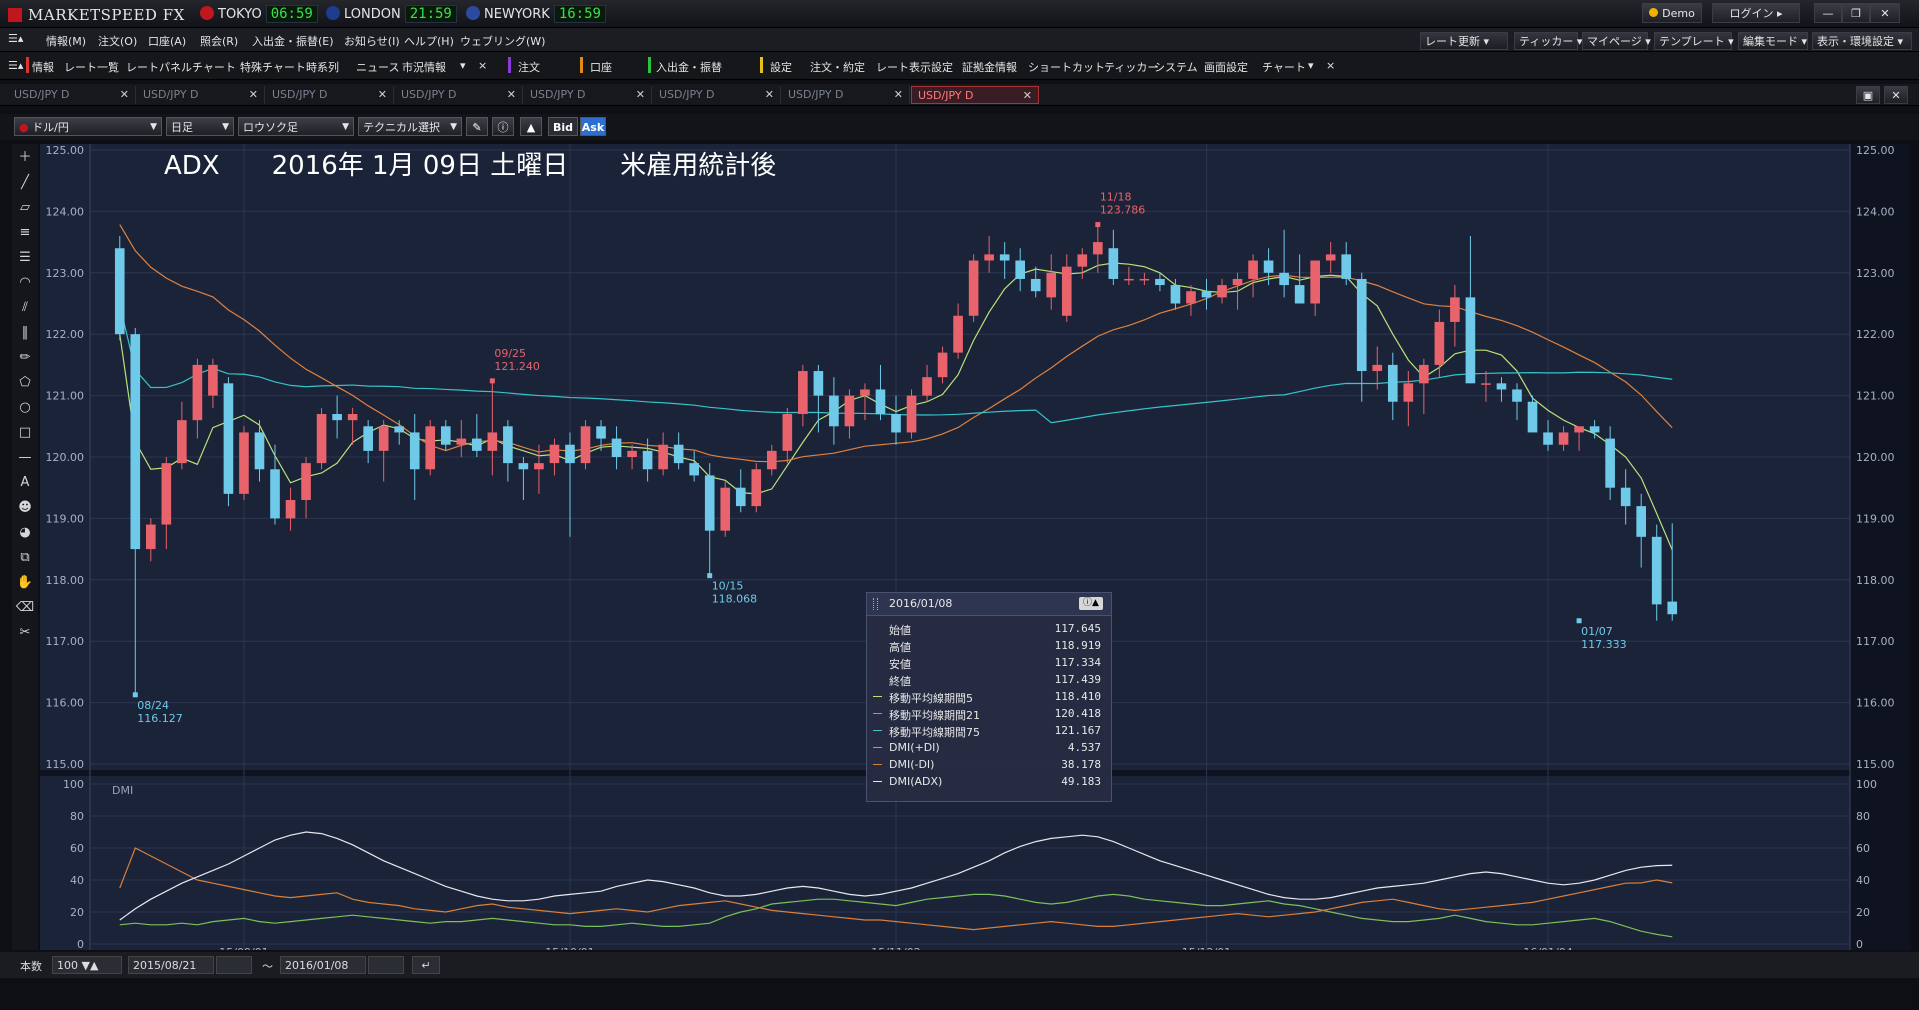  Describe the element at coordinates (25, 483) in the screenshot. I see `text-icon: A` at that location.